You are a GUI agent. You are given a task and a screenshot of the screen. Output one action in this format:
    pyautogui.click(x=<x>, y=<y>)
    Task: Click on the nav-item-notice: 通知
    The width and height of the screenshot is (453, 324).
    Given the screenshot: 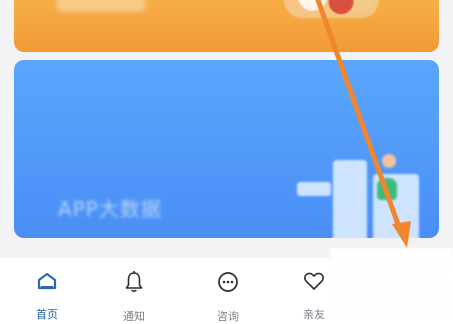 What is the action you would take?
    pyautogui.click(x=134, y=297)
    